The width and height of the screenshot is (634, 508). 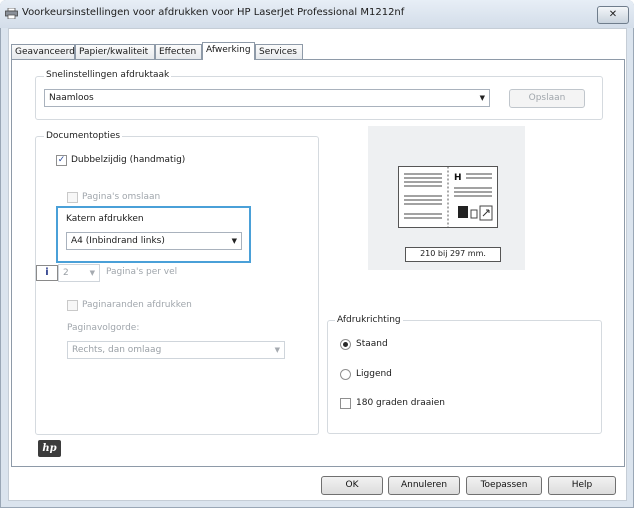 What do you see at coordinates (118, 241) in the screenshot?
I see `booklet-value: A4 (Inbindrand links)` at bounding box center [118, 241].